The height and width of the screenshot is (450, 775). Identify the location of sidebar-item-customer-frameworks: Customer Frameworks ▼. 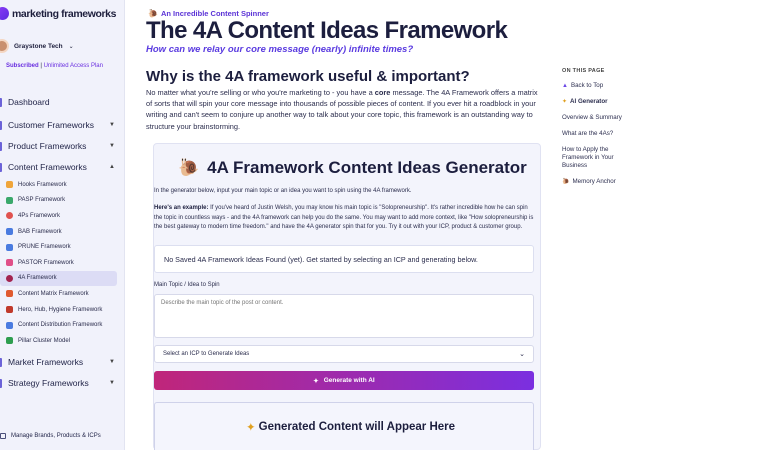
(62, 125).